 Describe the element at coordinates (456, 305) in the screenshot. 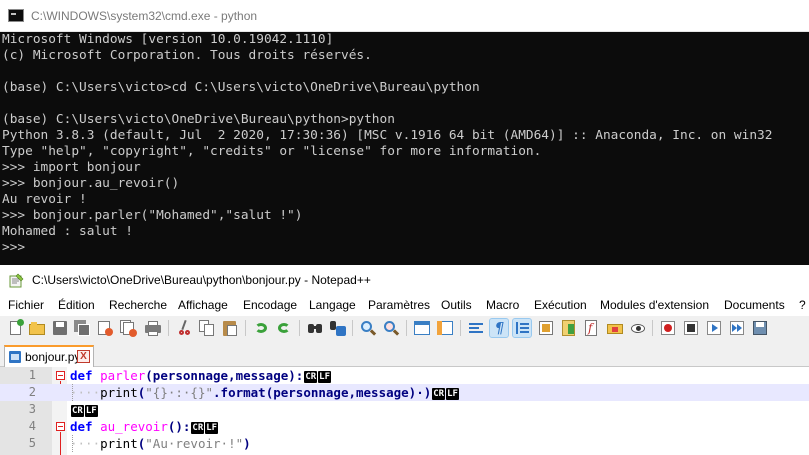

I see `menu-outils: Outils` at that location.